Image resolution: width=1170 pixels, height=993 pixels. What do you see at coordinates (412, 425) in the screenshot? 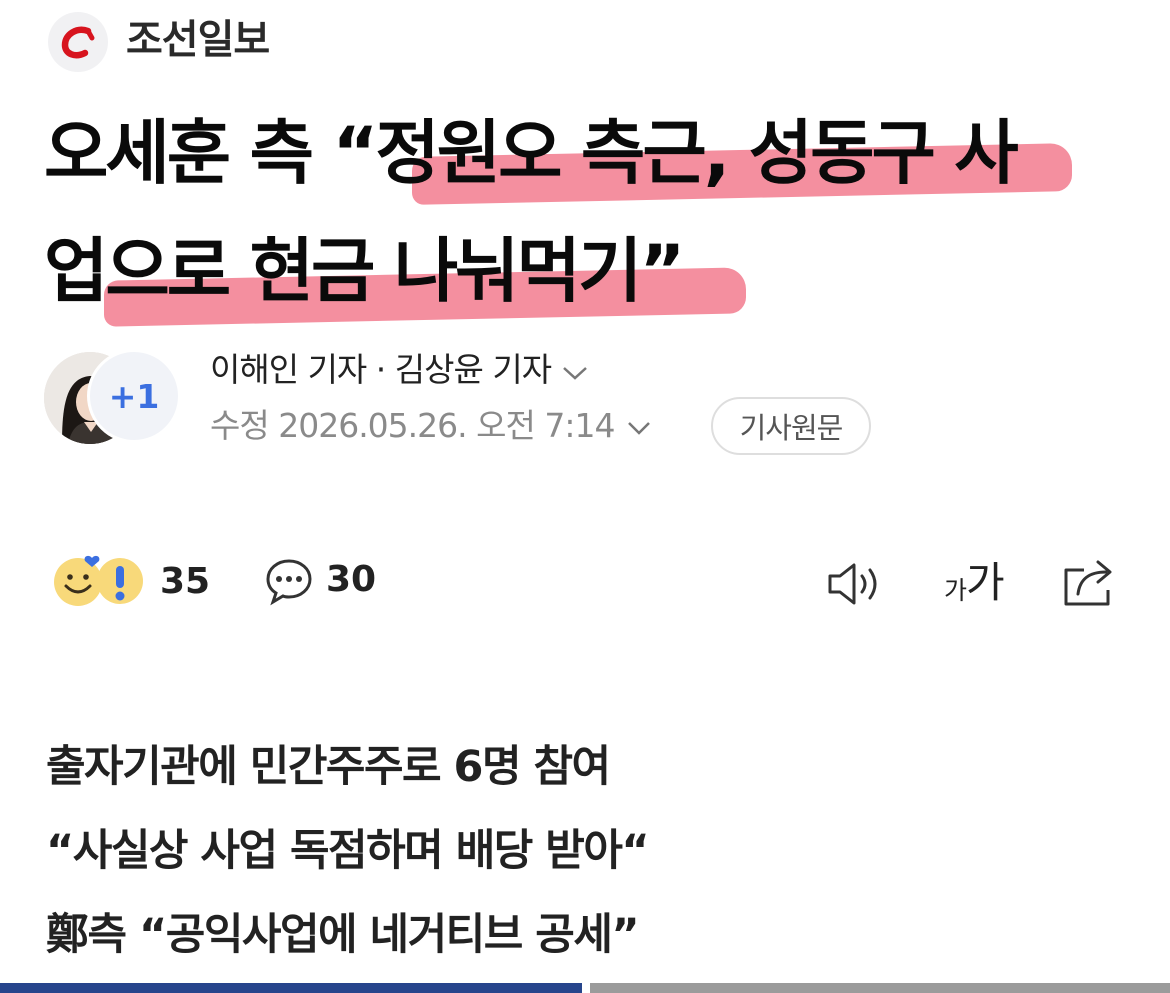
I see `timestamp-text: 수정 2026.05.26. 오전 7:14` at bounding box center [412, 425].